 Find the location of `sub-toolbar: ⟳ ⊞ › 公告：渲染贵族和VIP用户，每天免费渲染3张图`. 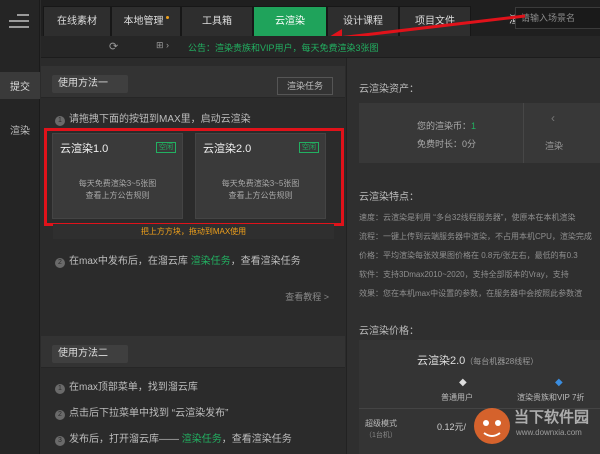

sub-toolbar: ⟳ ⊞ › 公告：渲染贵族和VIP用户，每天免费渲染3张图 is located at coordinates (320, 47).